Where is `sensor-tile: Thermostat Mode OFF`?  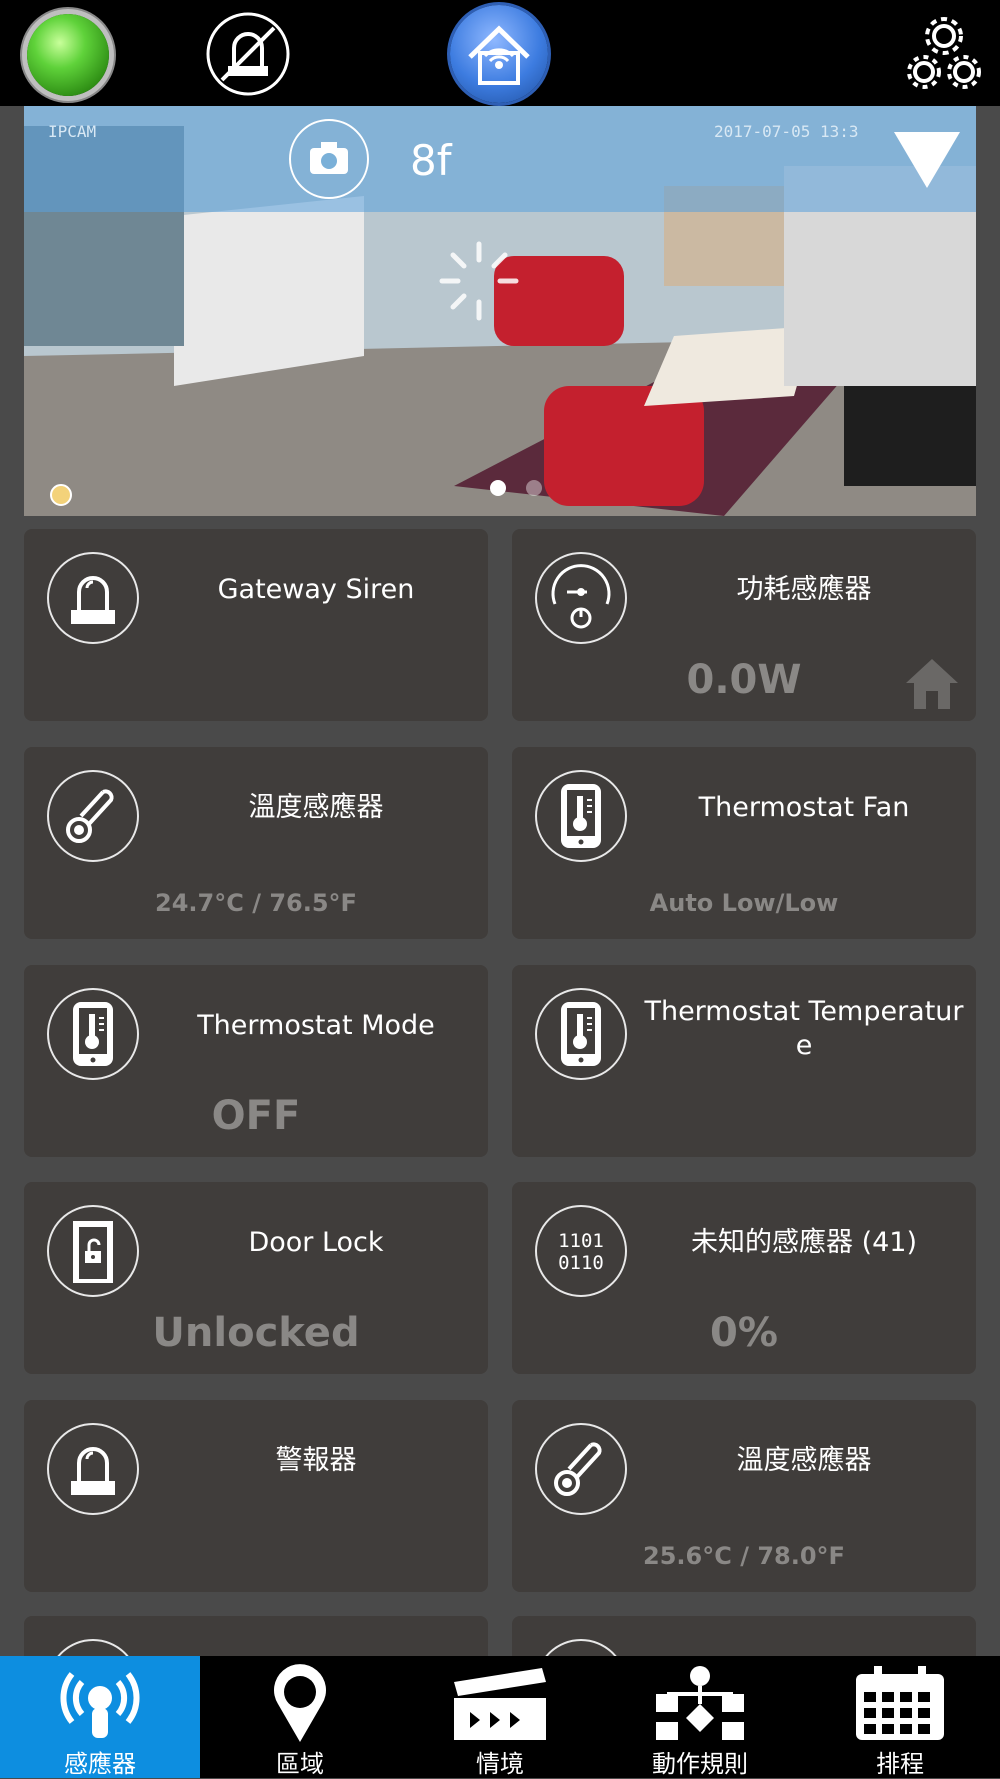
sensor-tile: Thermostat Mode OFF is located at coordinates (256, 1061).